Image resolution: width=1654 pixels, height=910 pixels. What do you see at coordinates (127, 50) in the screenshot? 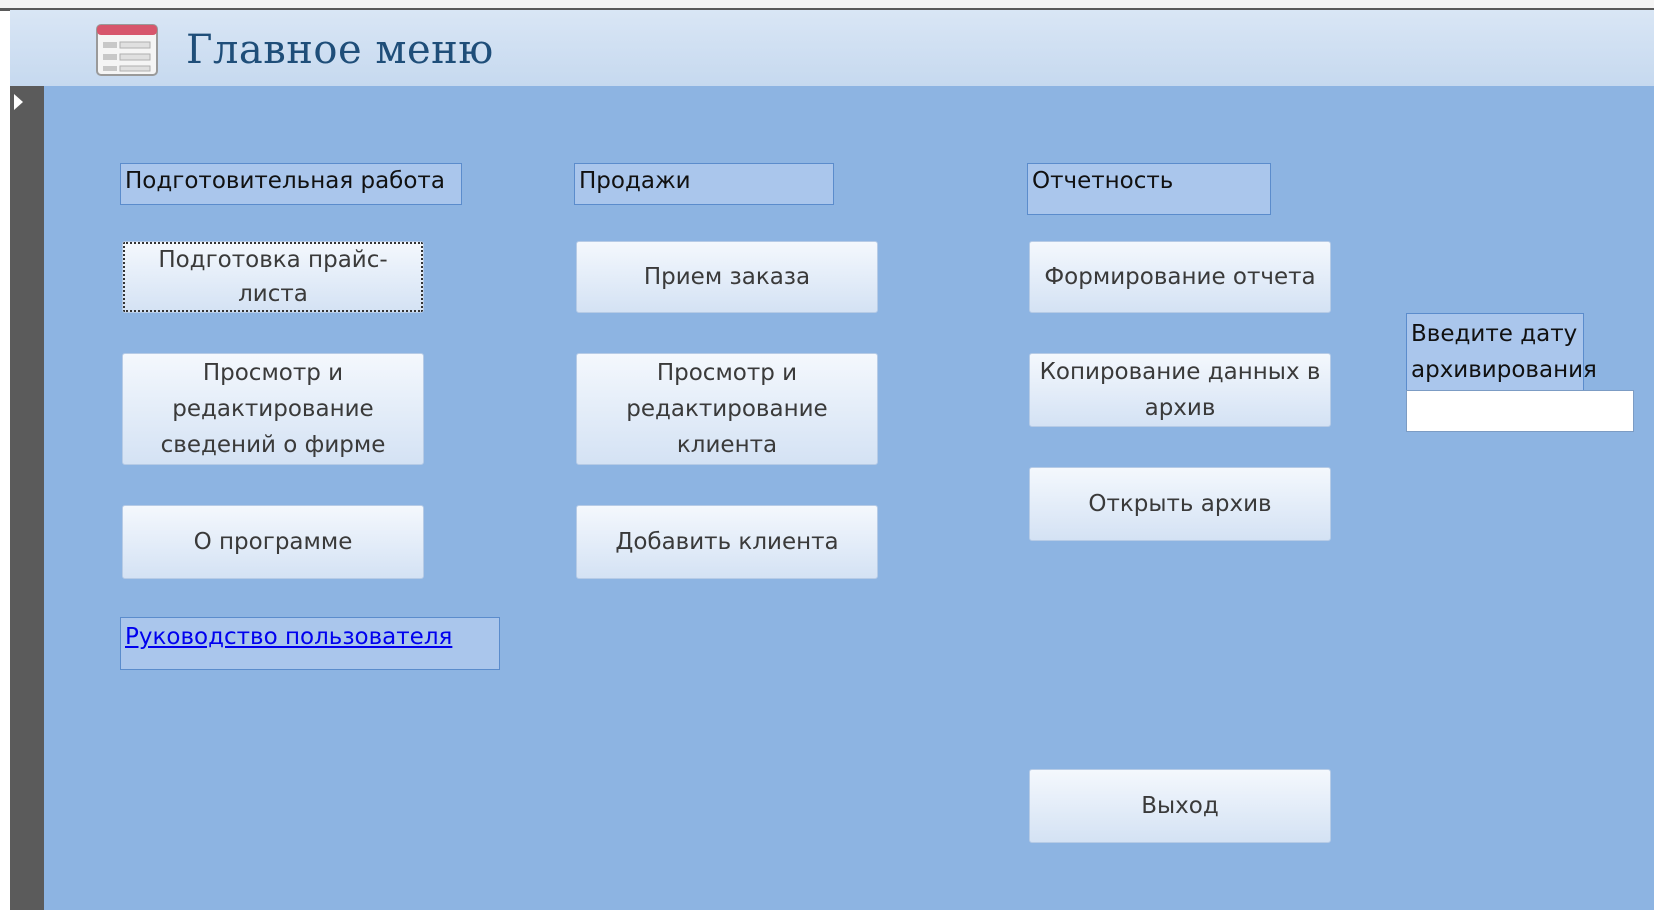
I see `form-icon` at bounding box center [127, 50].